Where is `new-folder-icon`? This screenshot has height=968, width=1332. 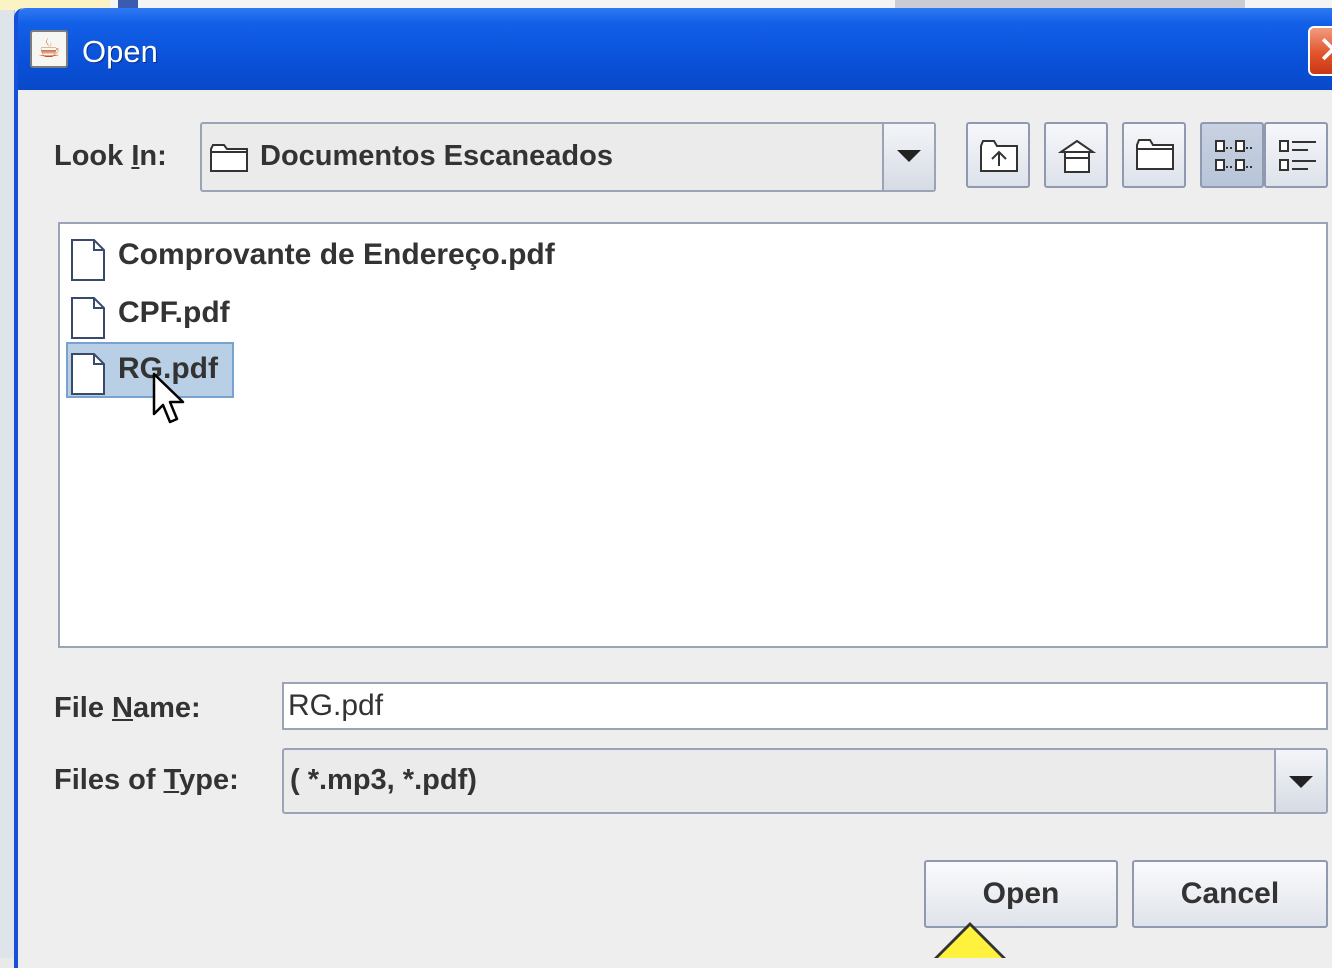 new-folder-icon is located at coordinates (1155, 154).